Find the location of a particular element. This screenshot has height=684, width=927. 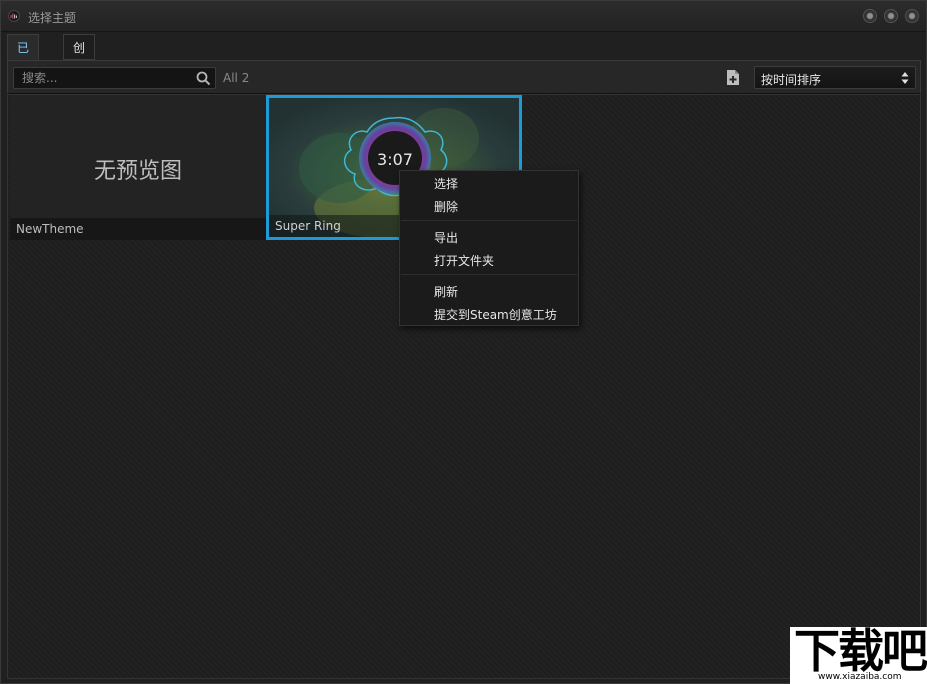

theme-count: All 2 is located at coordinates (236, 78).